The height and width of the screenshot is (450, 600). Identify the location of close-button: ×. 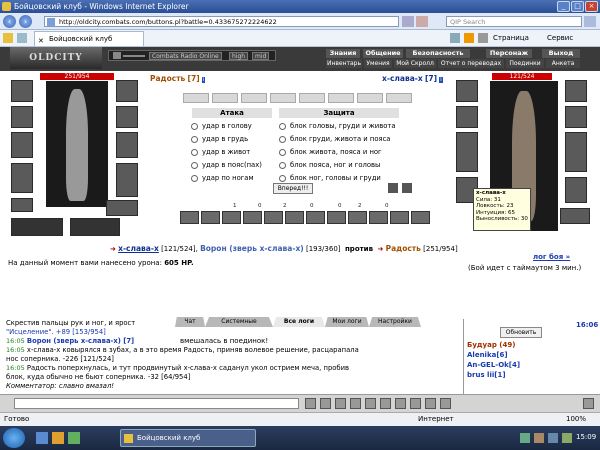
(591, 6).